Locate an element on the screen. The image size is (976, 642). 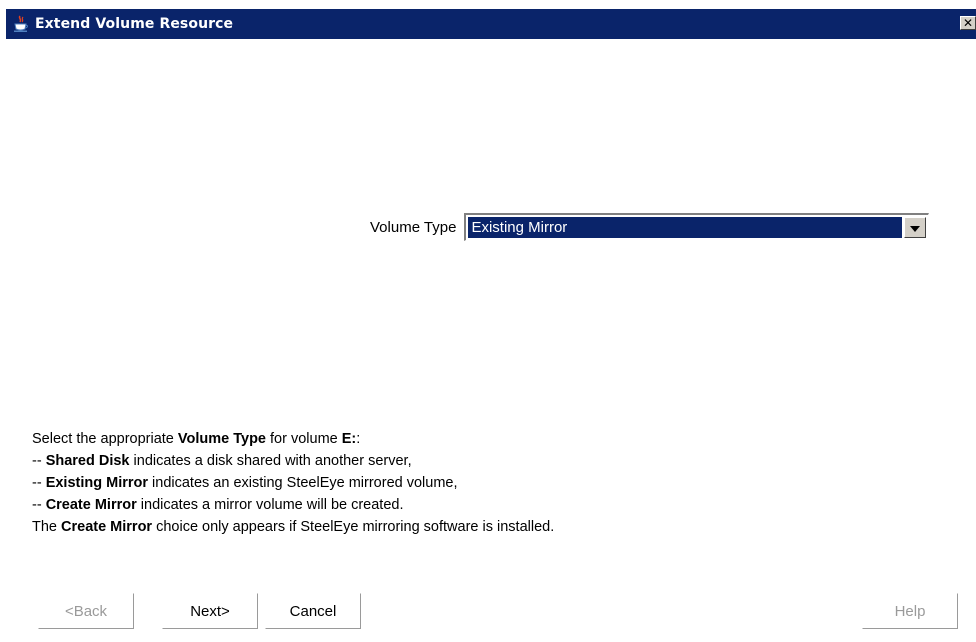
cancel-button: Cancel is located at coordinates (313, 611).